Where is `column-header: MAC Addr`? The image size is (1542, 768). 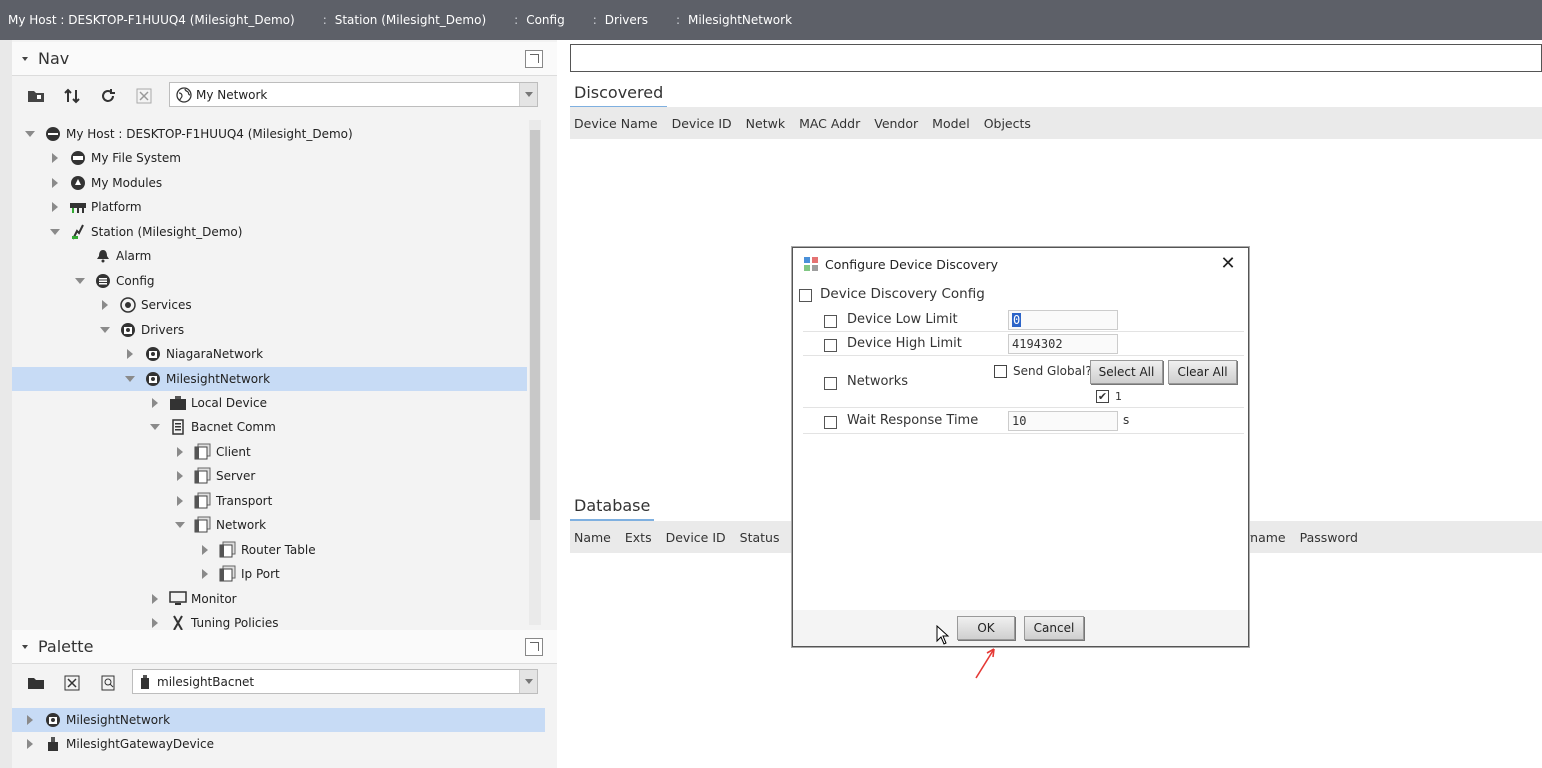
column-header: MAC Addr is located at coordinates (829, 123).